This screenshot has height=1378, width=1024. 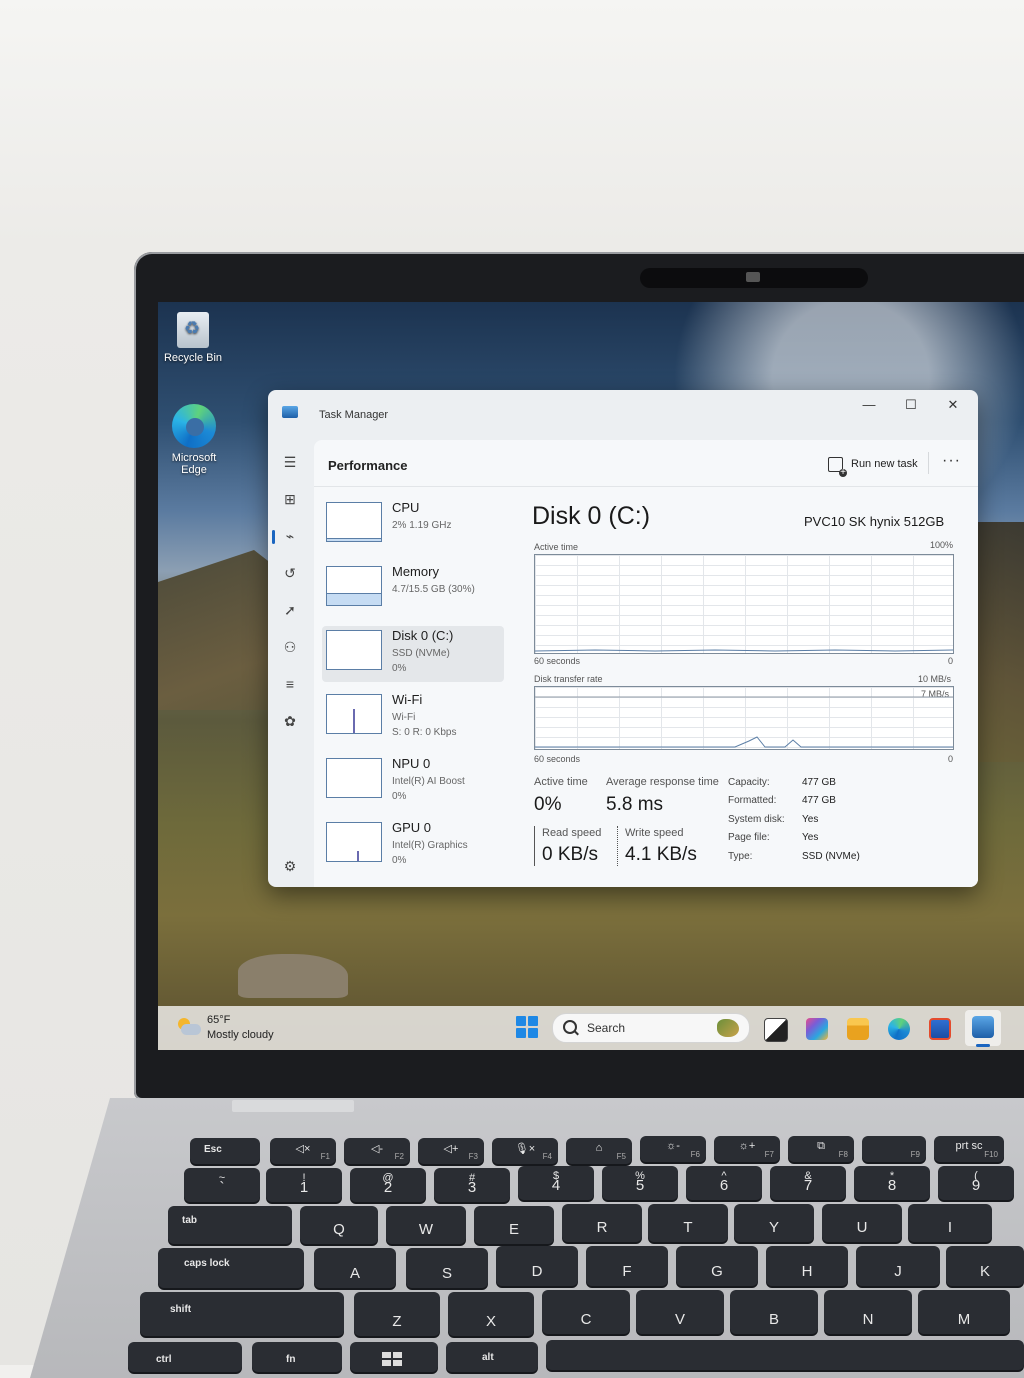 I want to click on taskbar: 65°F Mostly cloudy Search, so click(x=591, y=1028).